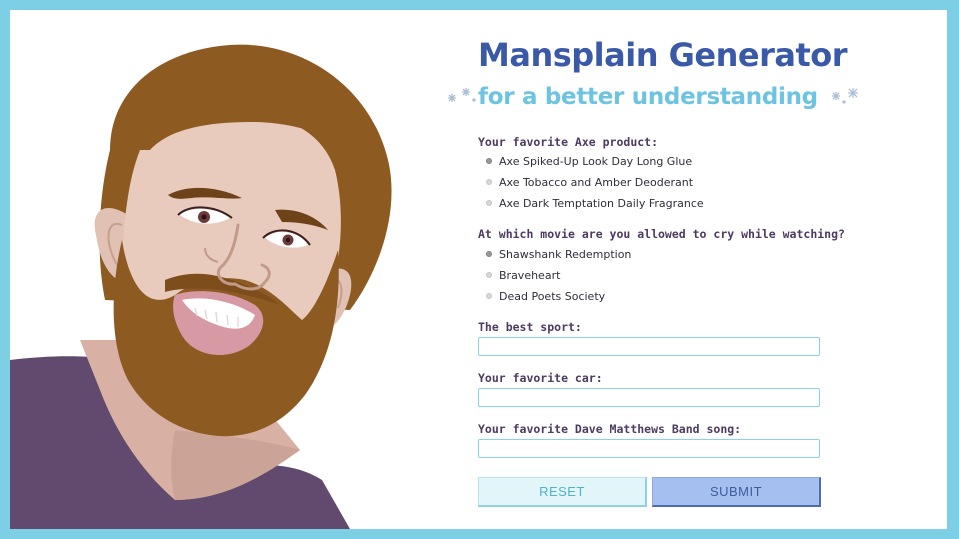 The height and width of the screenshot is (539, 959). I want to click on movie-option-shawshank: Shawshank Redemption, so click(558, 254).